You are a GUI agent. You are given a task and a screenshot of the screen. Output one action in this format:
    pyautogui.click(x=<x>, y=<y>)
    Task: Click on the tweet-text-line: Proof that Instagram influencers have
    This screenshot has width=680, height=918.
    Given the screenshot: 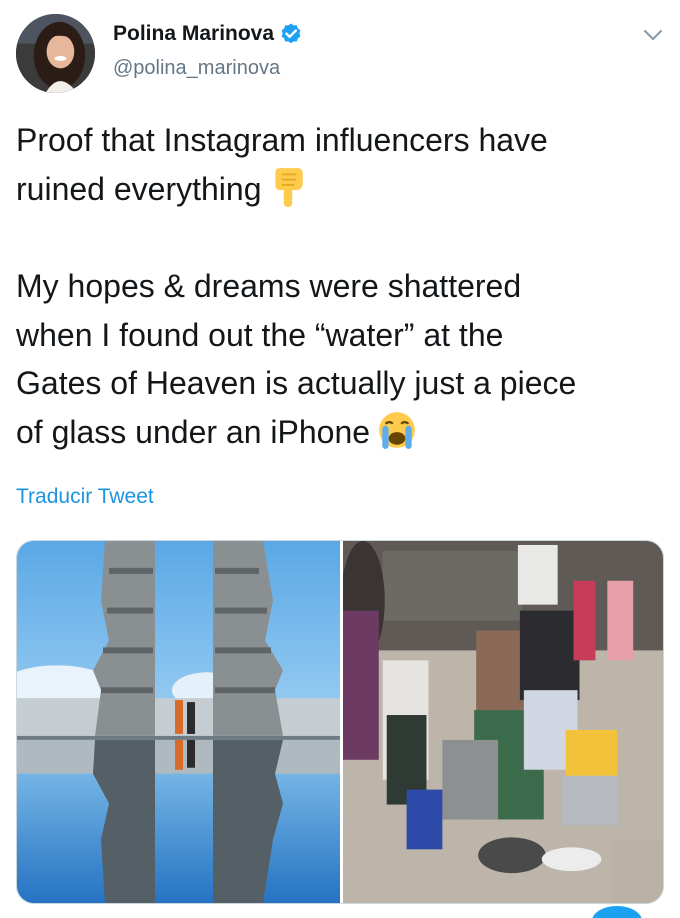 What is the action you would take?
    pyautogui.click(x=282, y=140)
    